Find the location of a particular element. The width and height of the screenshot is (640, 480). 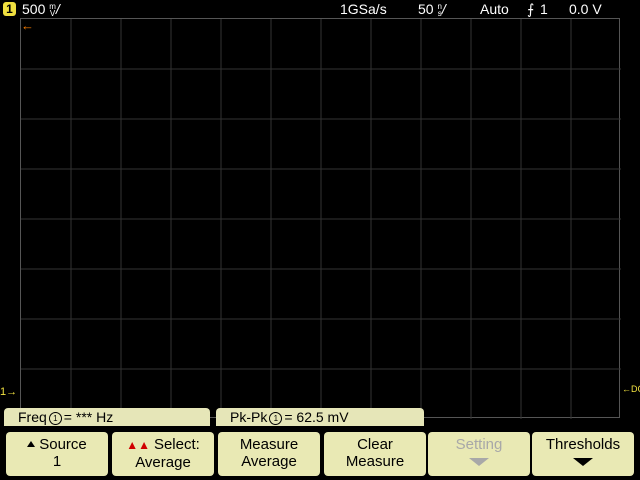

measure-average-softkey: Measure Average is located at coordinates (269, 454).